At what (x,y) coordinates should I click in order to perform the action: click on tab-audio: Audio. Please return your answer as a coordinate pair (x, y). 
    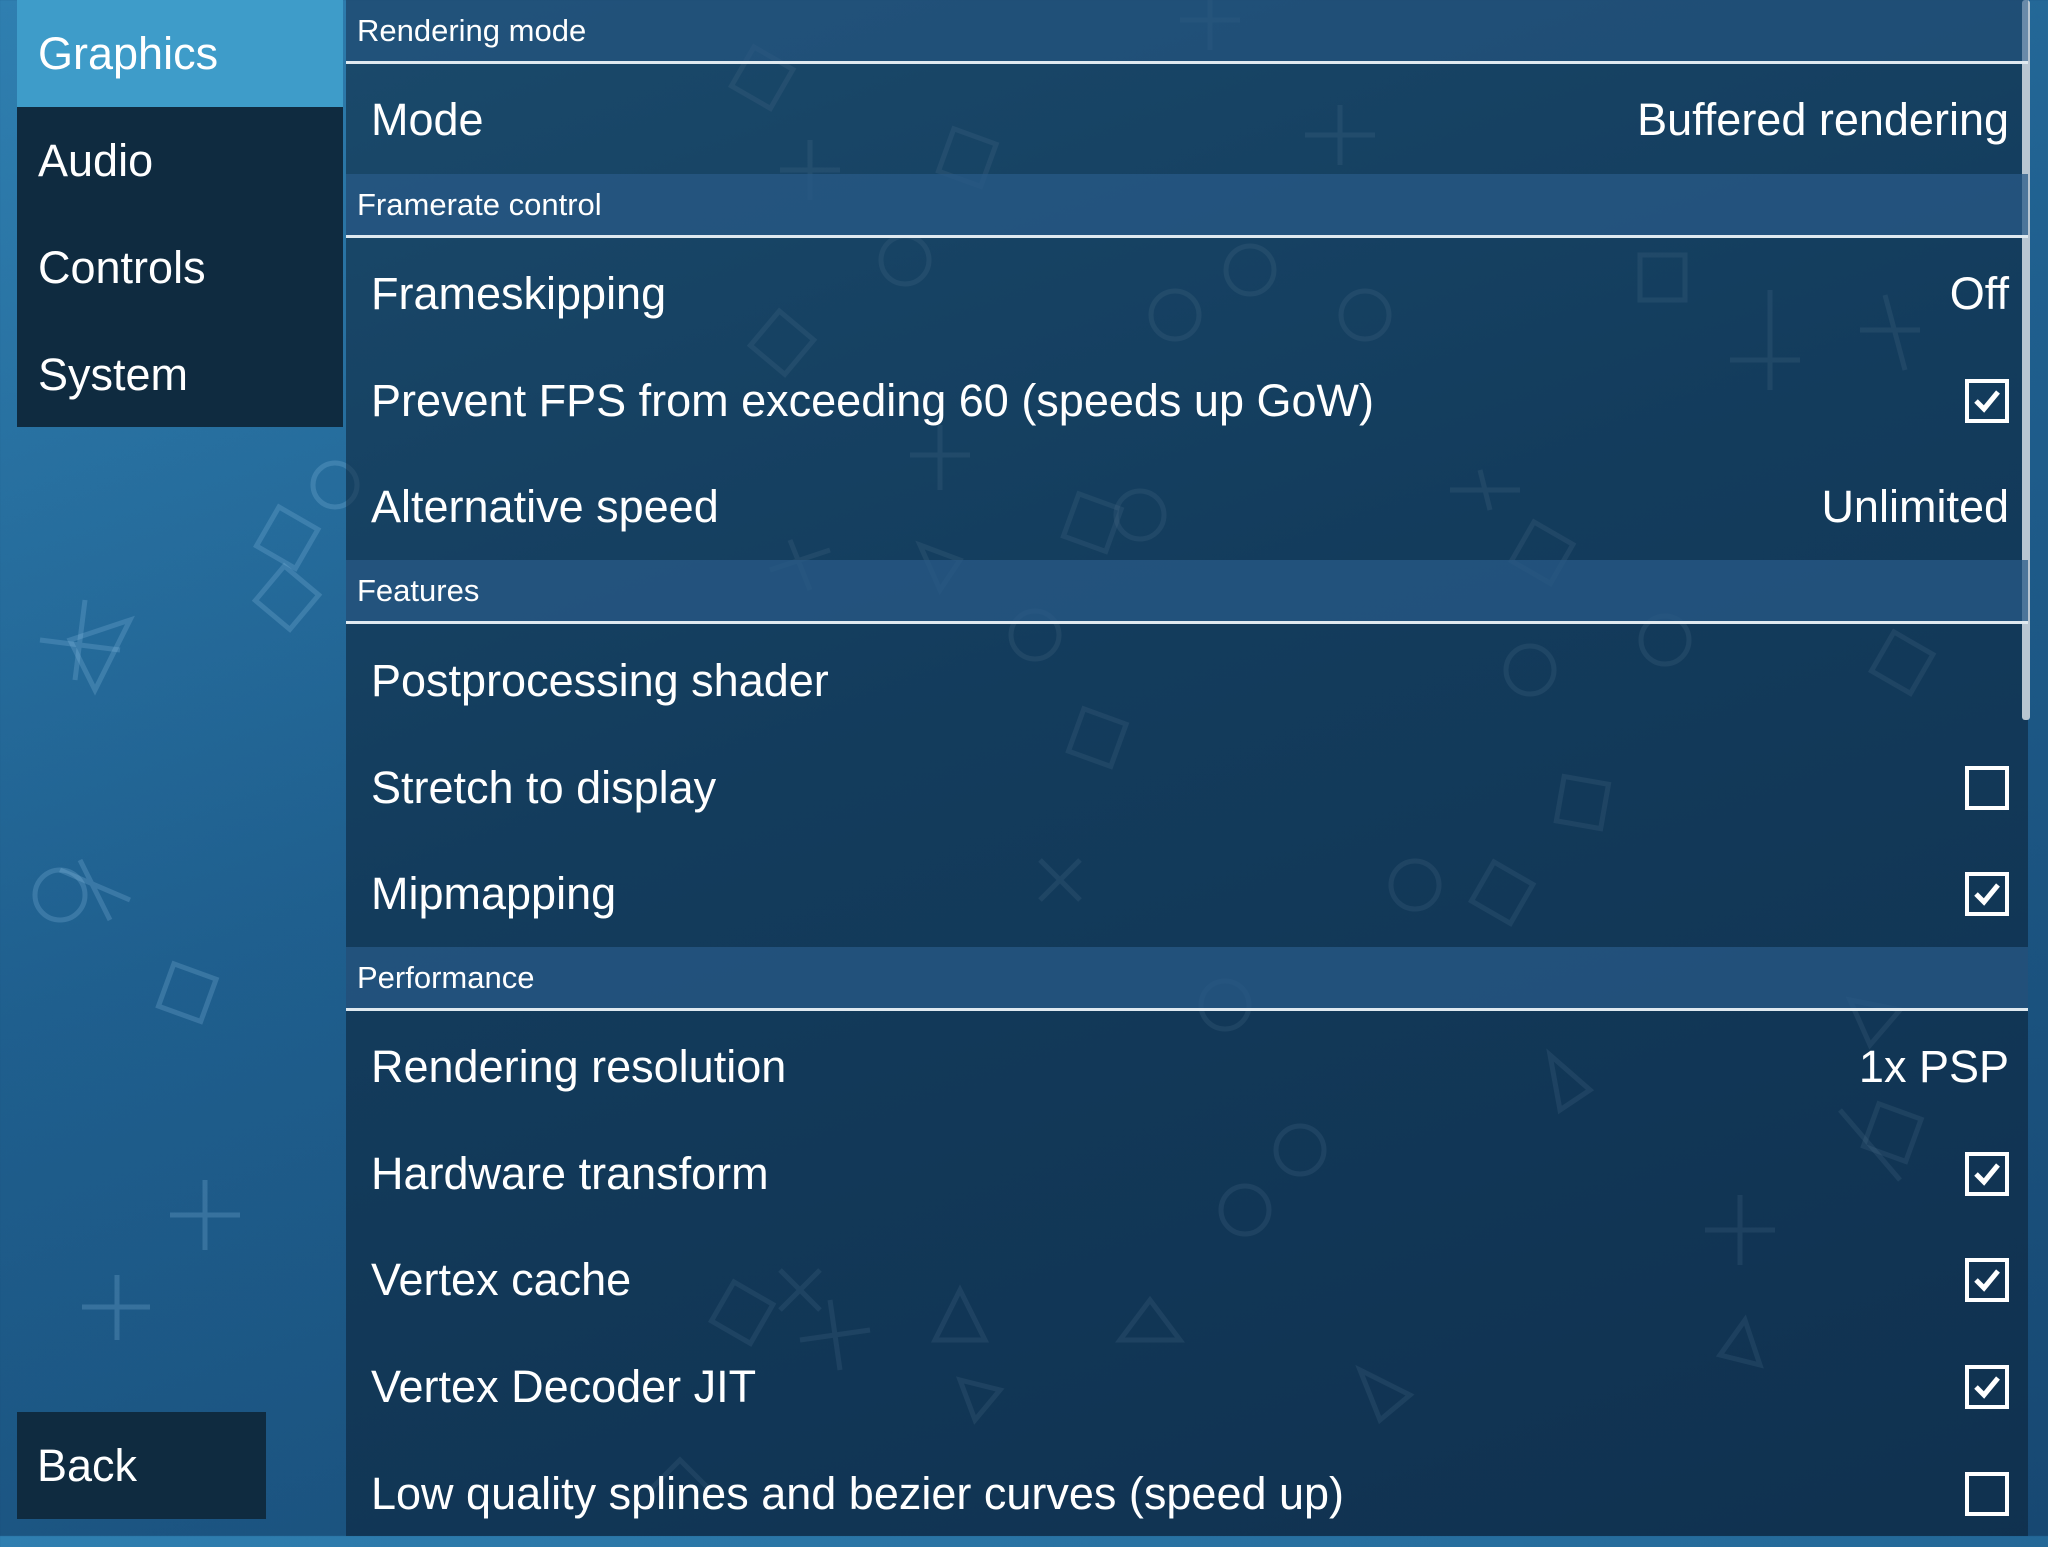
    Looking at the image, I should click on (180, 160).